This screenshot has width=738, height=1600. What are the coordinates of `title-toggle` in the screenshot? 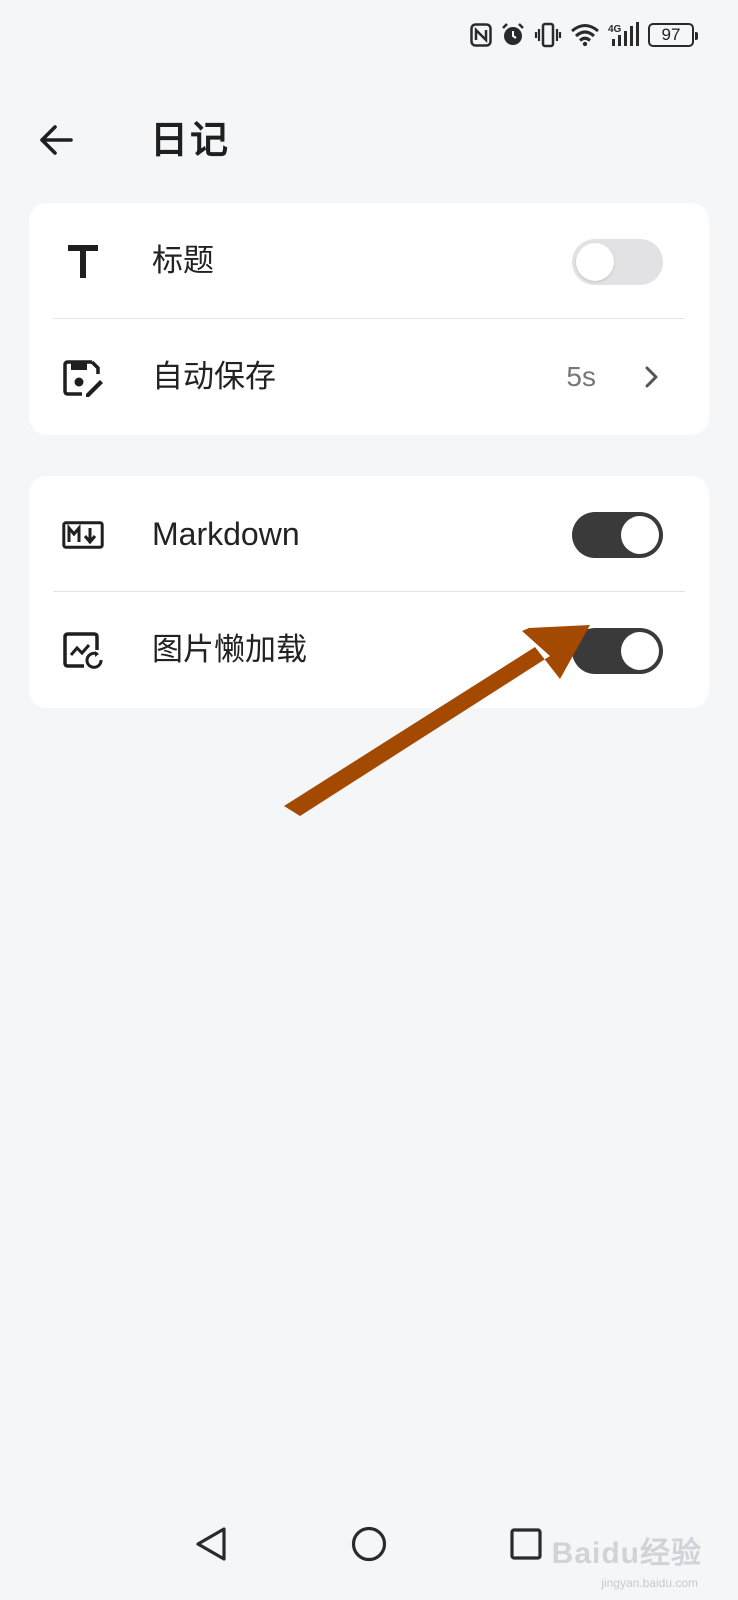 It's located at (617, 262).